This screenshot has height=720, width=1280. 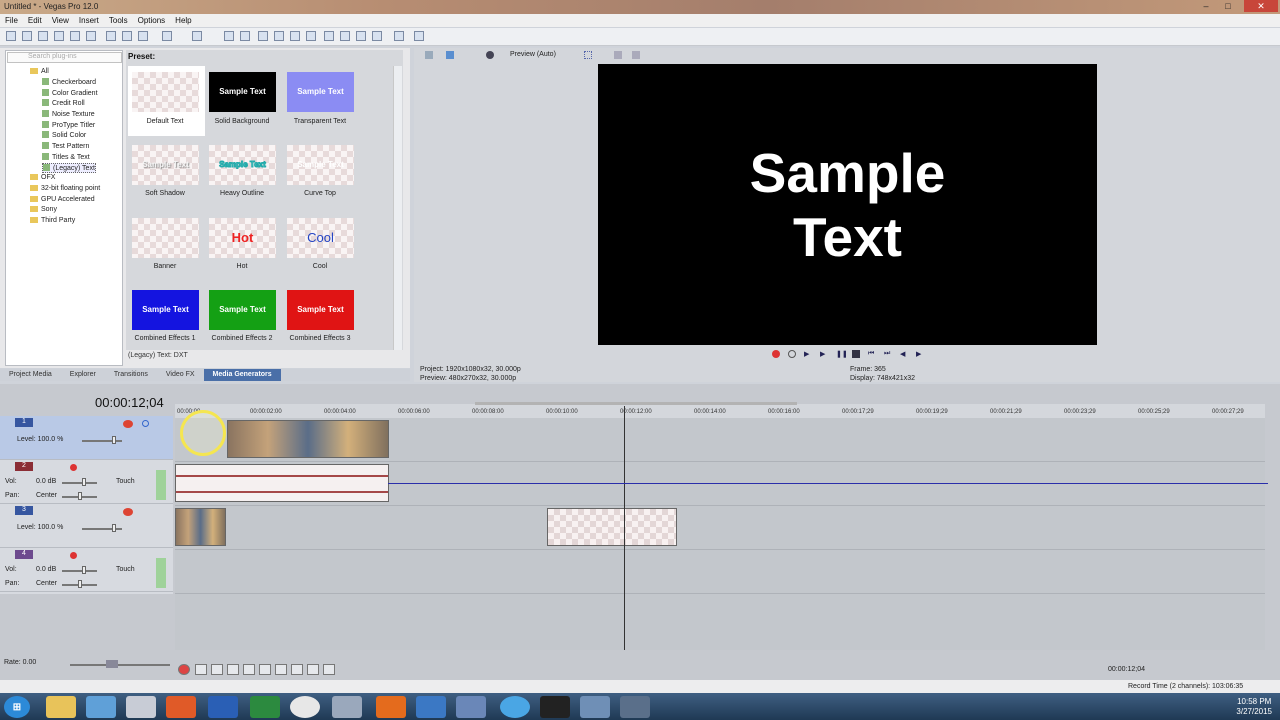 I want to click on split-icon, so click(x=377, y=36).